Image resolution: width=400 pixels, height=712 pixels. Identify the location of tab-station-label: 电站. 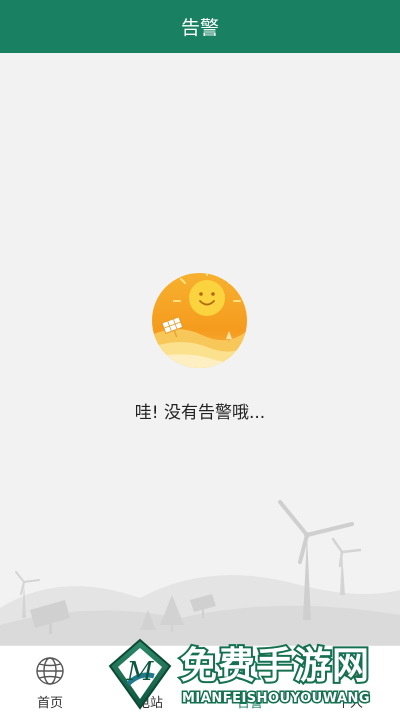
(149, 703).